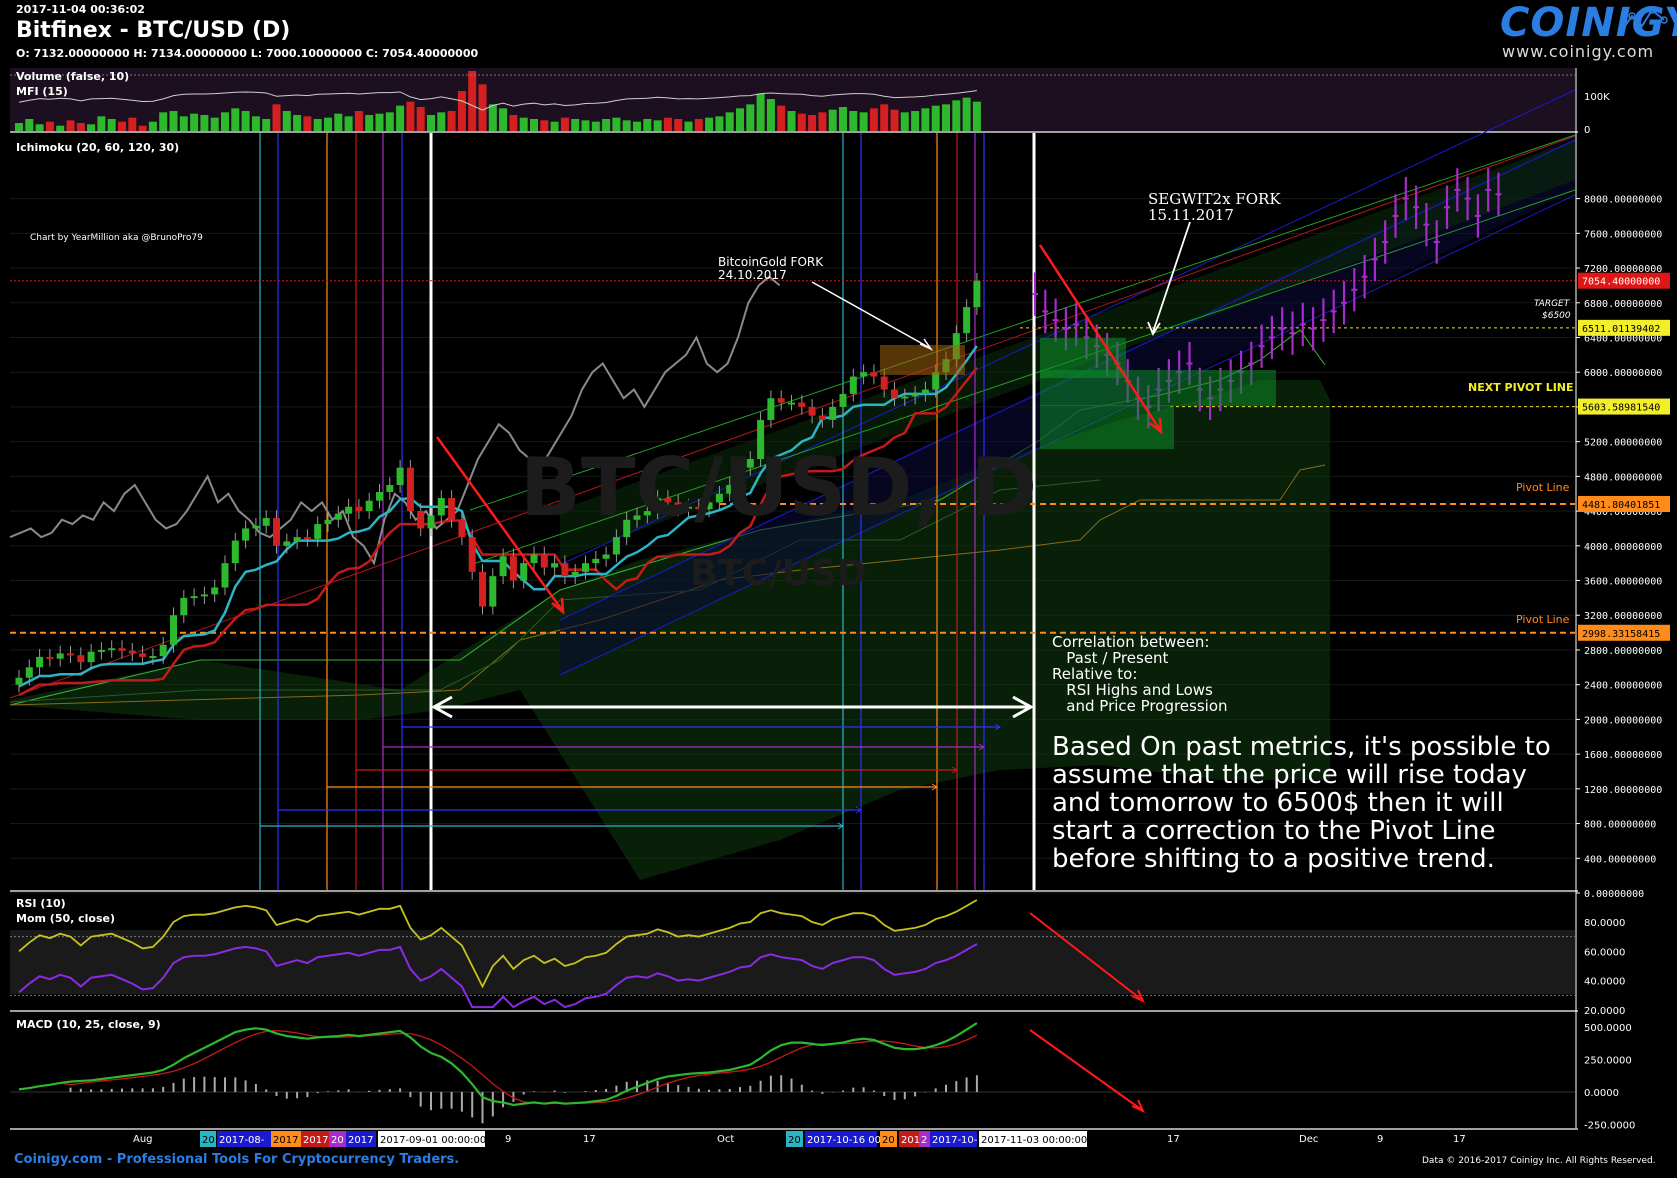 The height and width of the screenshot is (1178, 1677). Describe the element at coordinates (433, 1140) in the screenshot. I see `date-chip: 2017-09-01 00:00:00` at that location.